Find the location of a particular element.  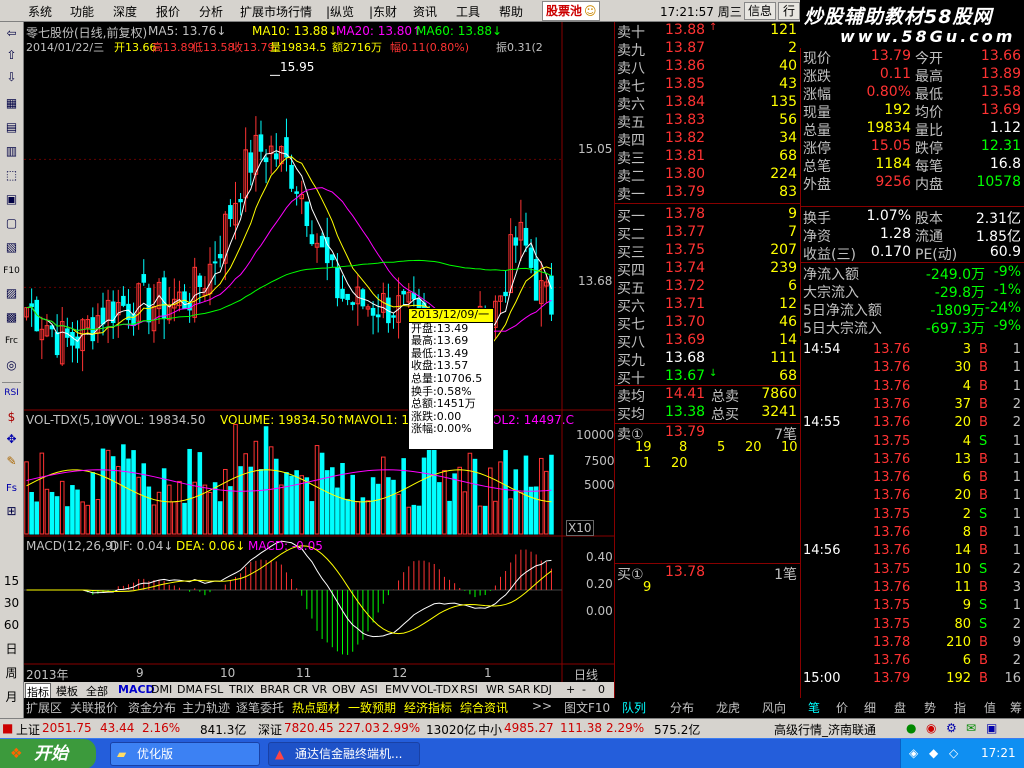

menu-tools: 工具 is located at coordinates (468, 11).